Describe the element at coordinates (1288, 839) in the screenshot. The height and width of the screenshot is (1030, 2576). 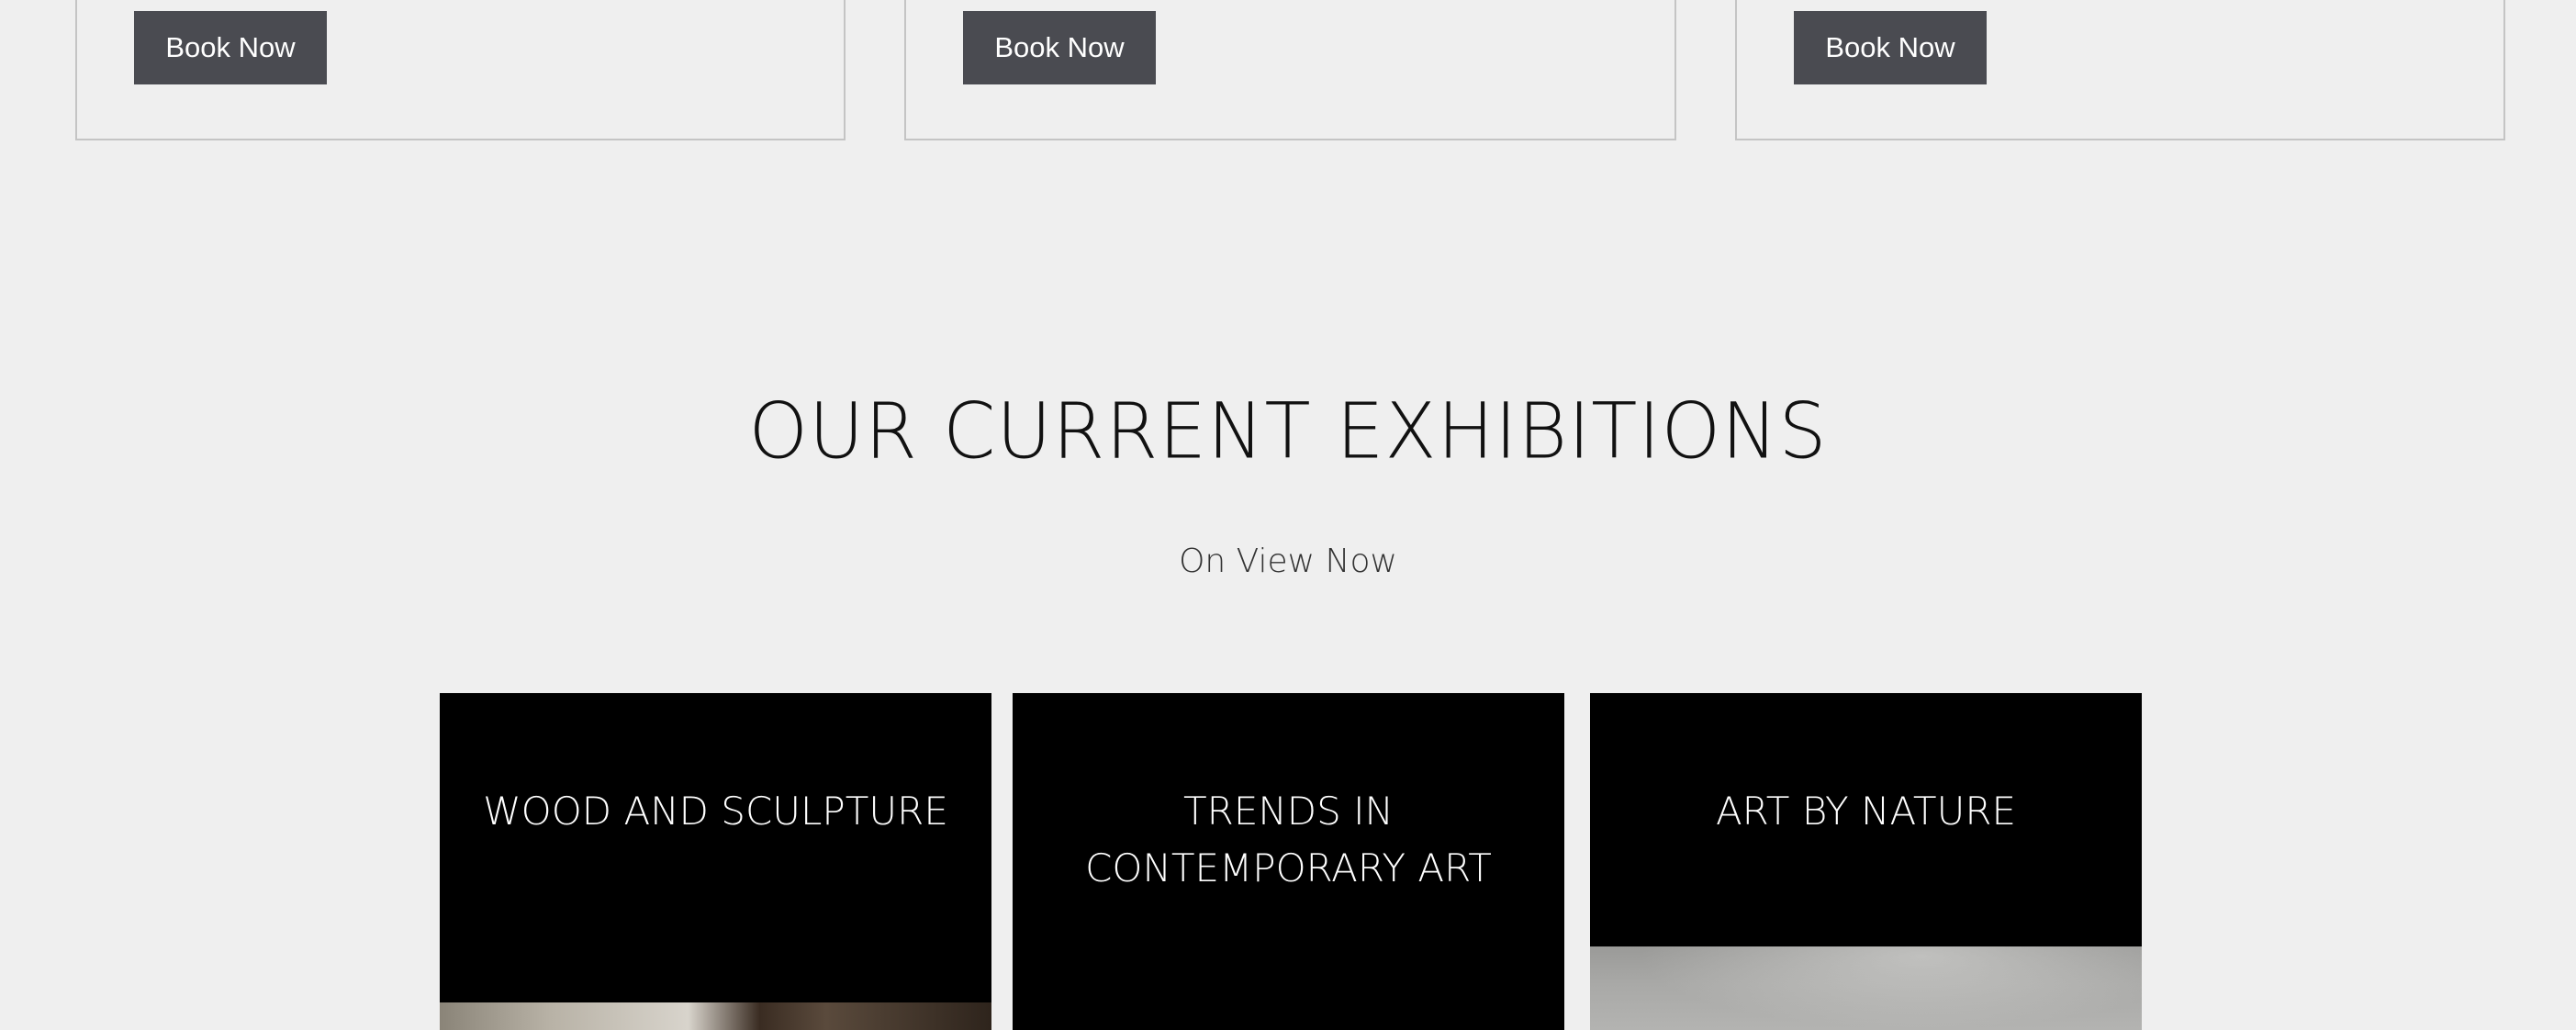
I see `exhibition-tile-title: TRENDS IN CONTEMPORARY ART` at that location.